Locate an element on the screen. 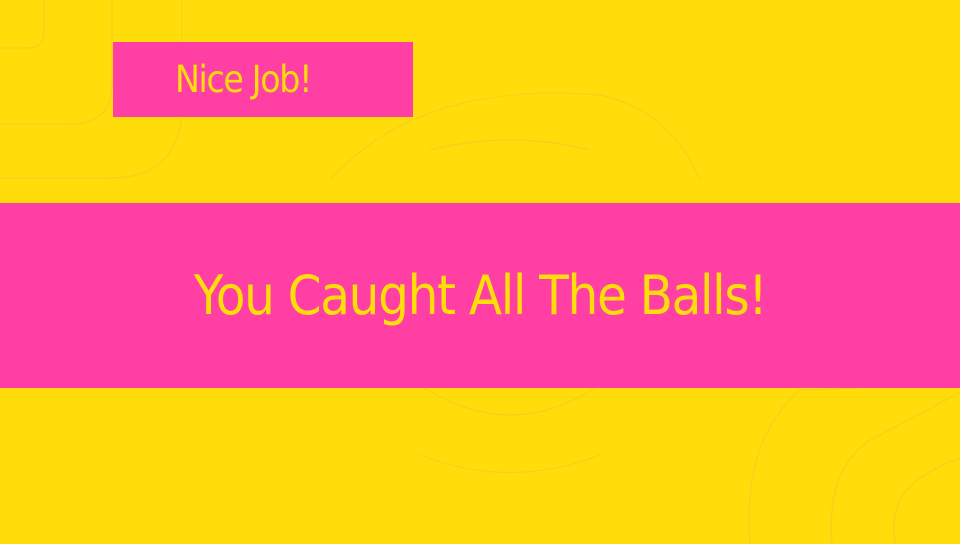 The width and height of the screenshot is (960, 544). nice-job-badge: Nice Job! is located at coordinates (263, 79).